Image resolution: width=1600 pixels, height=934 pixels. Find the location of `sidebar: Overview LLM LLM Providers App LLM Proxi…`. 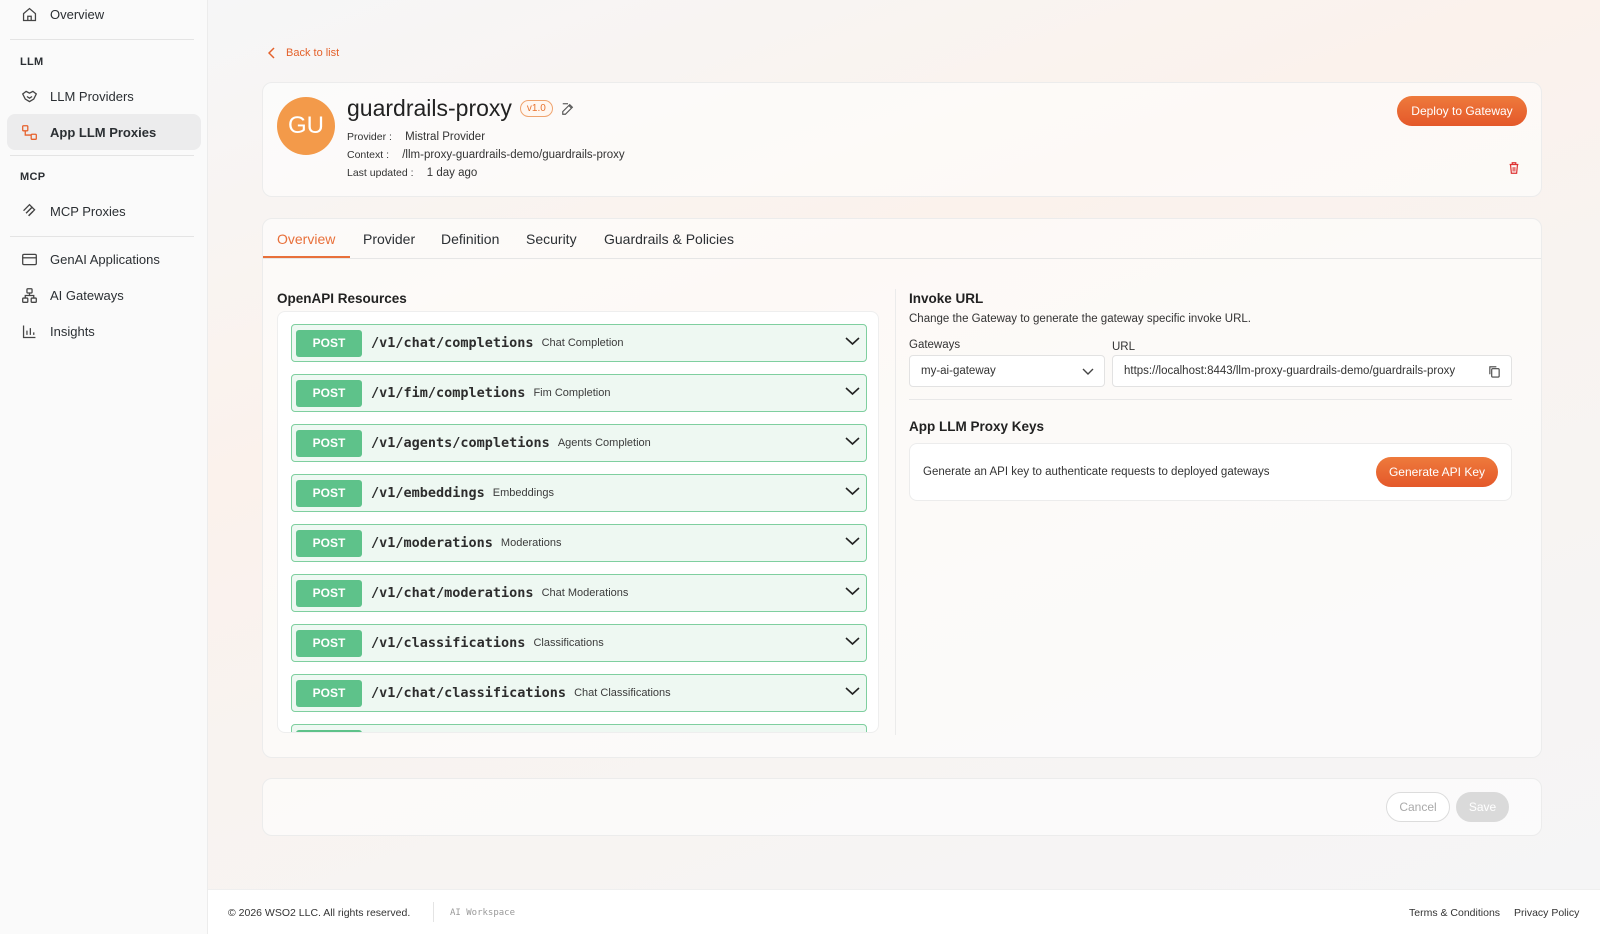

sidebar: Overview LLM LLM Providers App LLM Proxi… is located at coordinates (104, 467).